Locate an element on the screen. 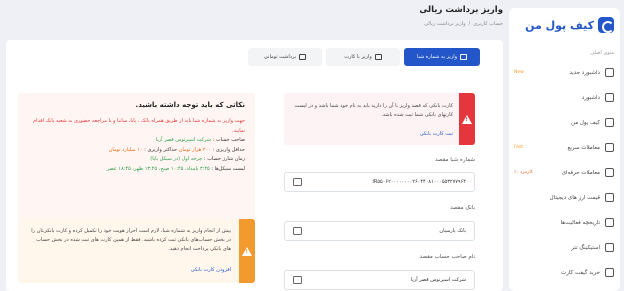 Image resolution: width=624 pixels, height=291 pixels. sidebar-item-label: قیمت ارز های دیجیتال is located at coordinates (574, 197).